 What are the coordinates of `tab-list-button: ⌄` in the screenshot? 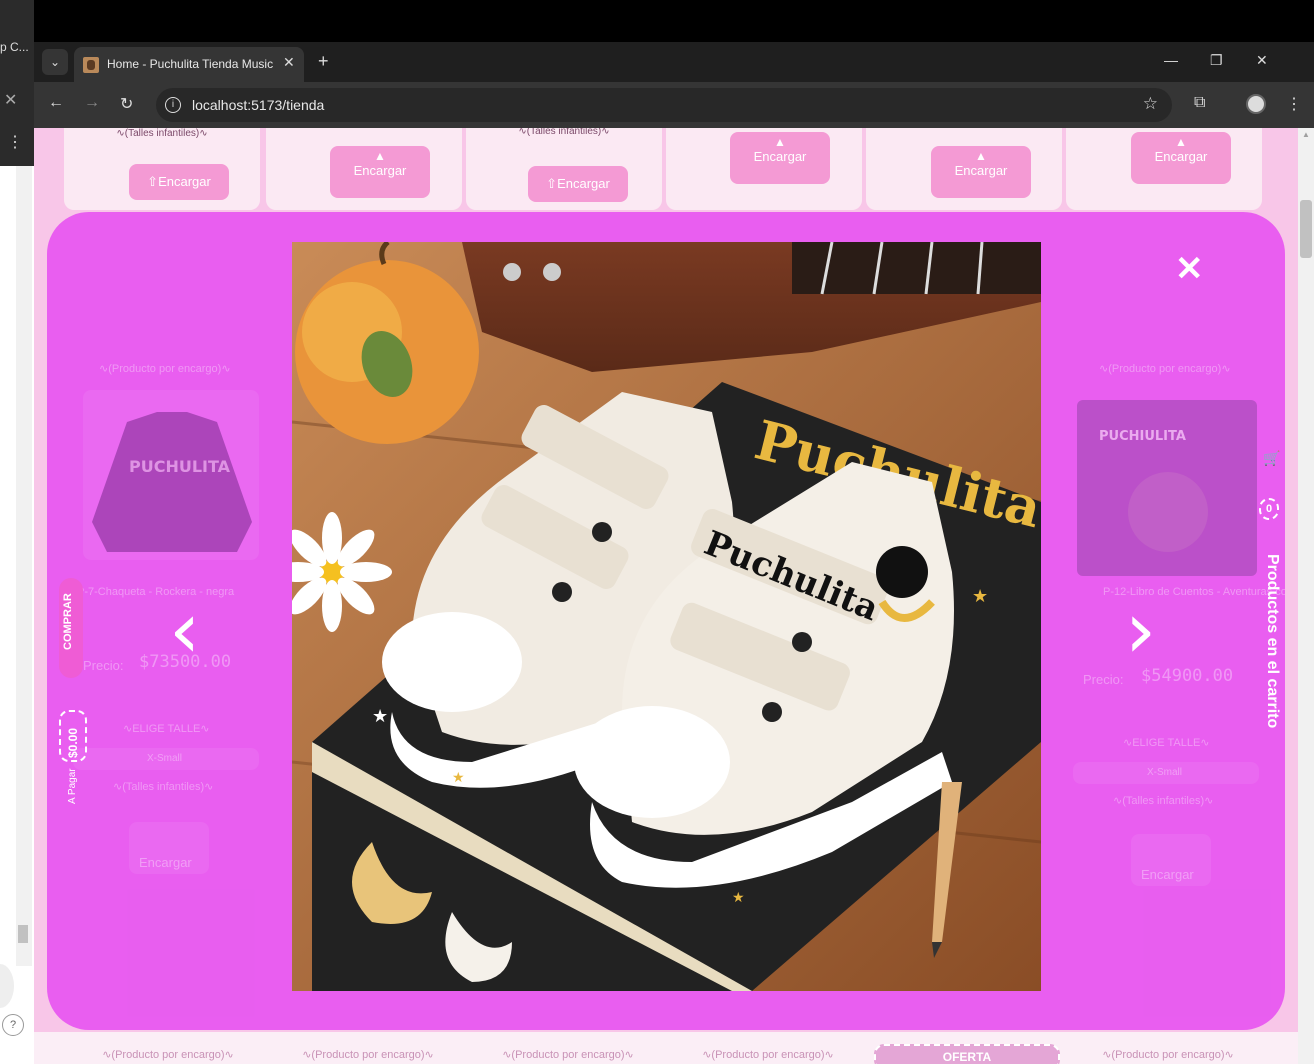 It's located at (55, 62).